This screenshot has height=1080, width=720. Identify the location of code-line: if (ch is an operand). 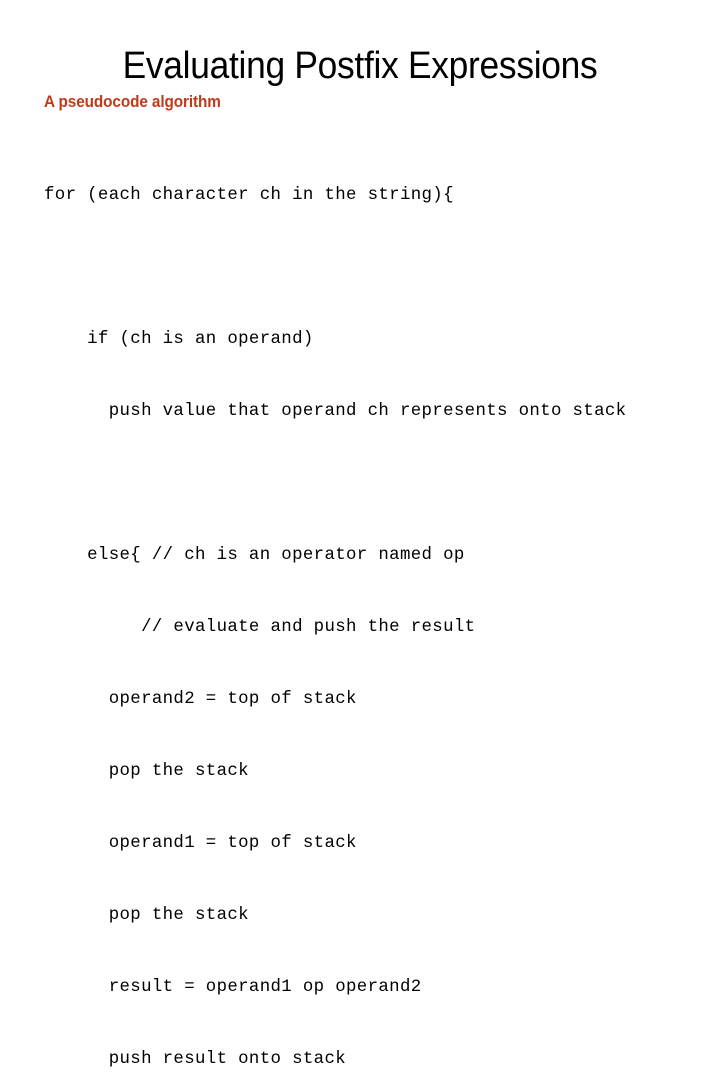
(179, 339).